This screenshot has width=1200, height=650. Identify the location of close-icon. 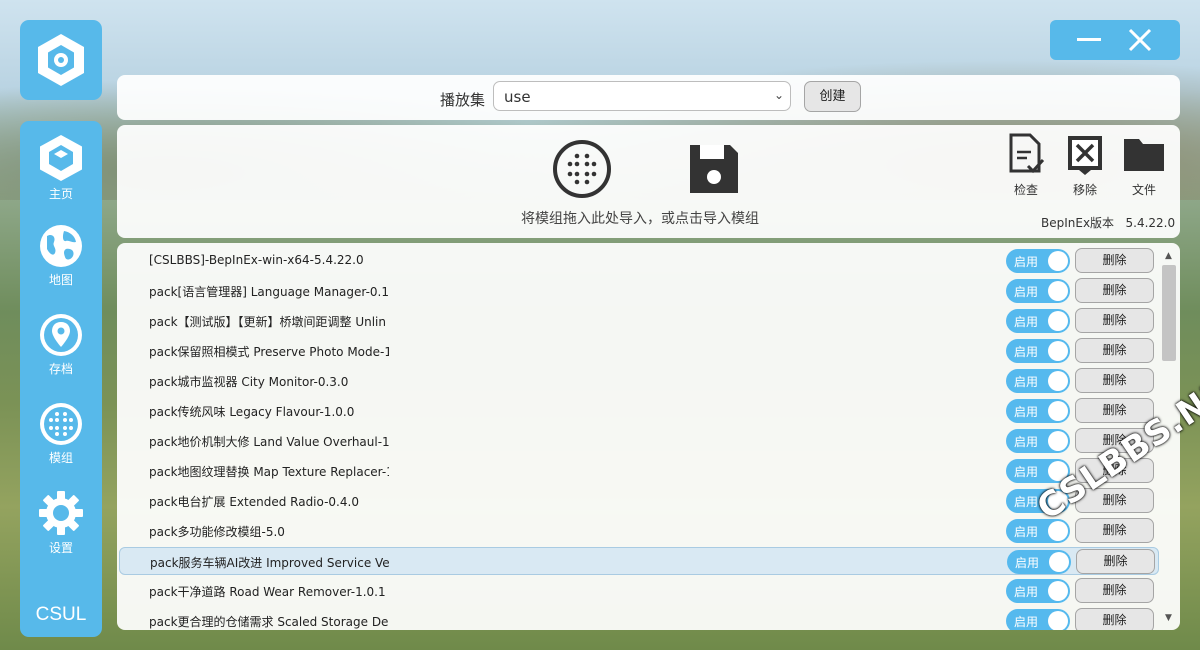
(1140, 40).